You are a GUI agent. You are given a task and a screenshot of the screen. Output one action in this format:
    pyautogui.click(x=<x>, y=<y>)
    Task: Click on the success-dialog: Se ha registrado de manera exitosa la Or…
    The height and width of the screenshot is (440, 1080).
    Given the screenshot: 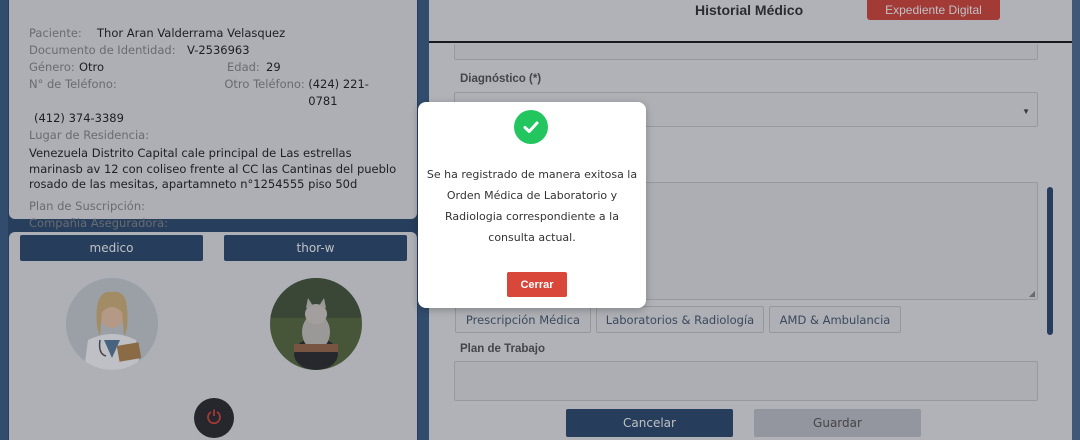 What is the action you would take?
    pyautogui.click(x=532, y=205)
    